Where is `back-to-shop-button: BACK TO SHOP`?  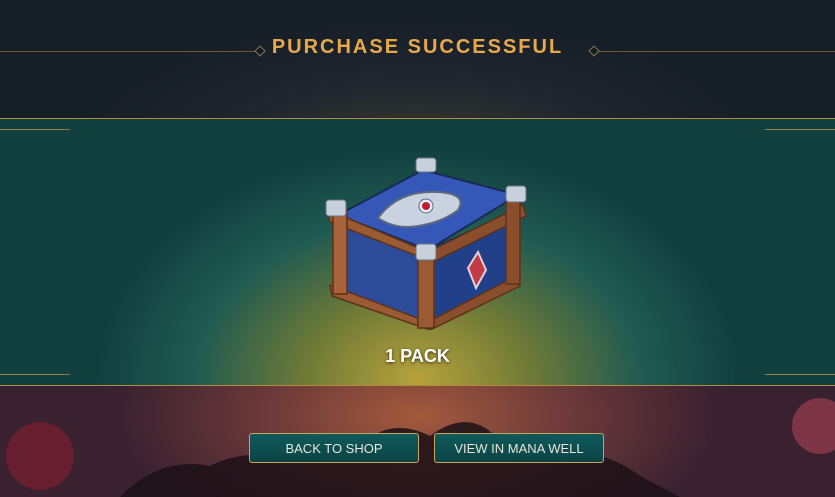 back-to-shop-button: BACK TO SHOP is located at coordinates (334, 448).